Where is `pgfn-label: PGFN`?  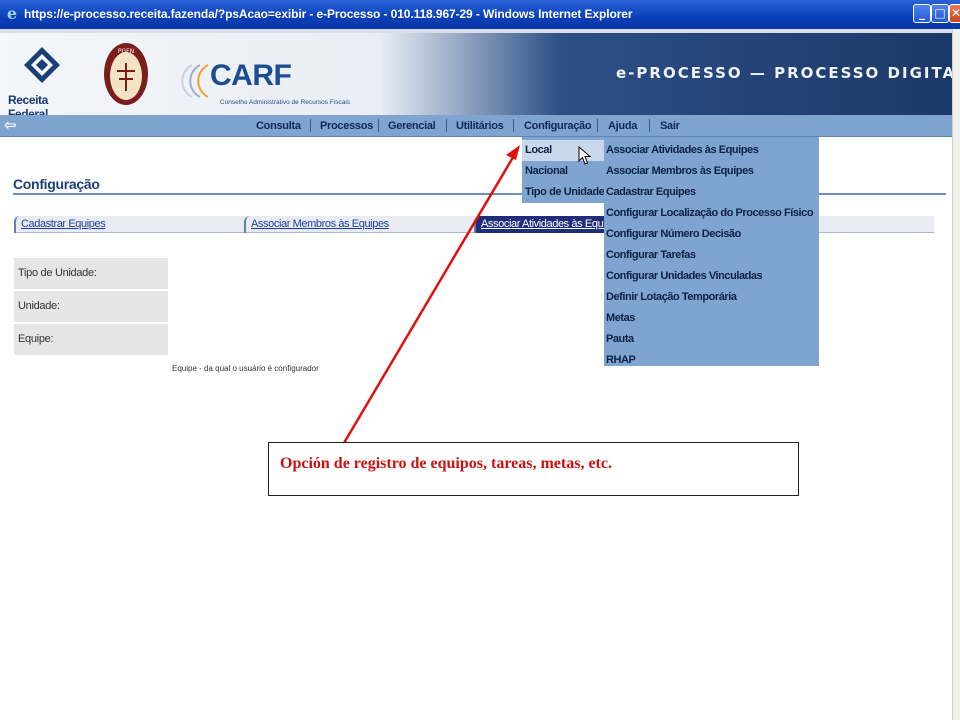
pgfn-label: PGFN is located at coordinates (126, 51).